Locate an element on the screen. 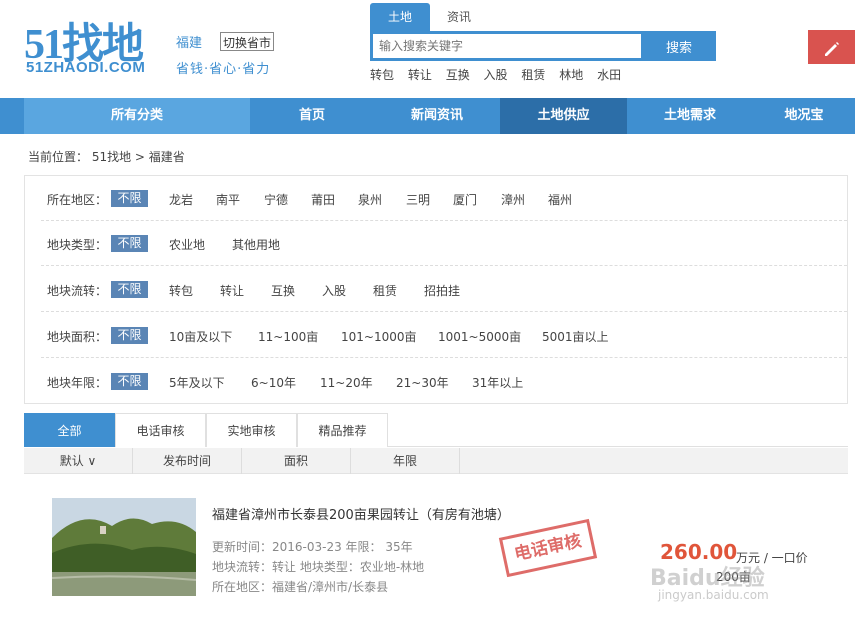 The height and width of the screenshot is (625, 855). listing-thumbnail is located at coordinates (124, 547).